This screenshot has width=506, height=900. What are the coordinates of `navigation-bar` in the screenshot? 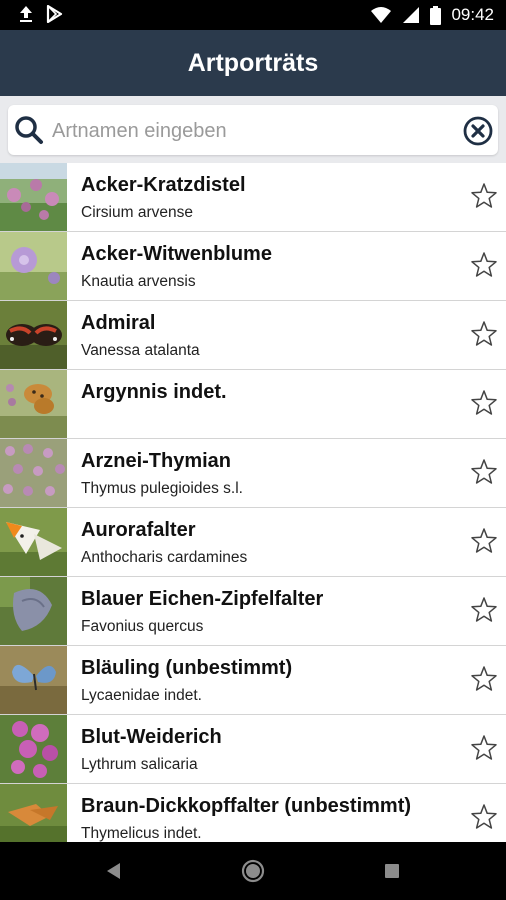 It's located at (253, 871).